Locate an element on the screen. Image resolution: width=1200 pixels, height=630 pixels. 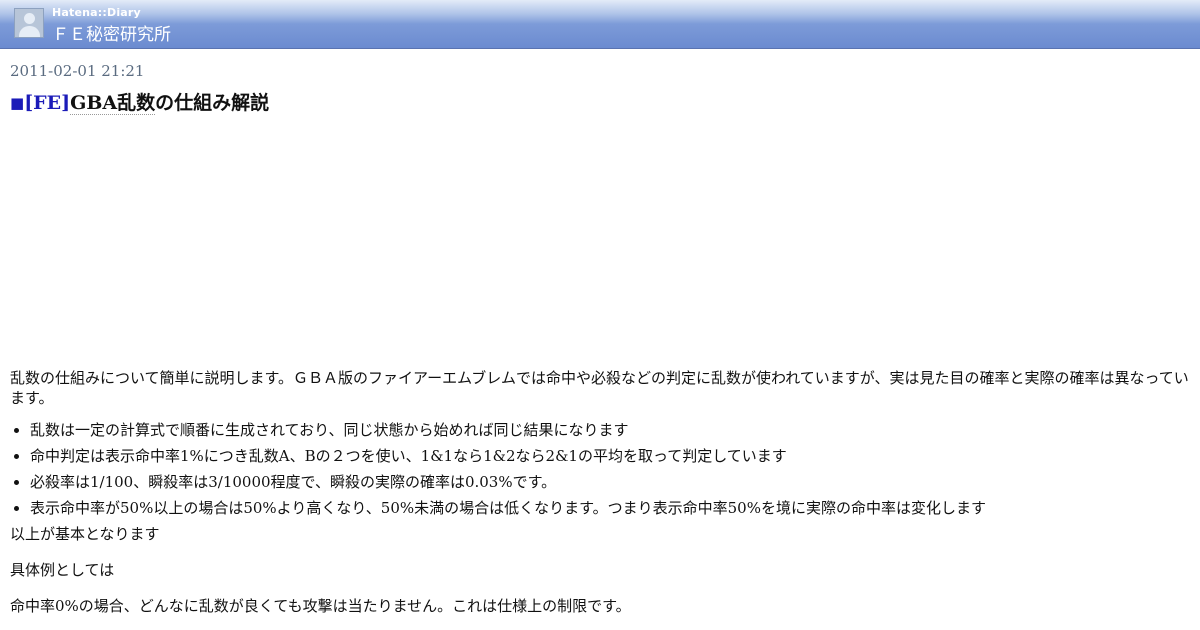
blog-title-link: ＦＥ秘密研究所 is located at coordinates (111, 32).